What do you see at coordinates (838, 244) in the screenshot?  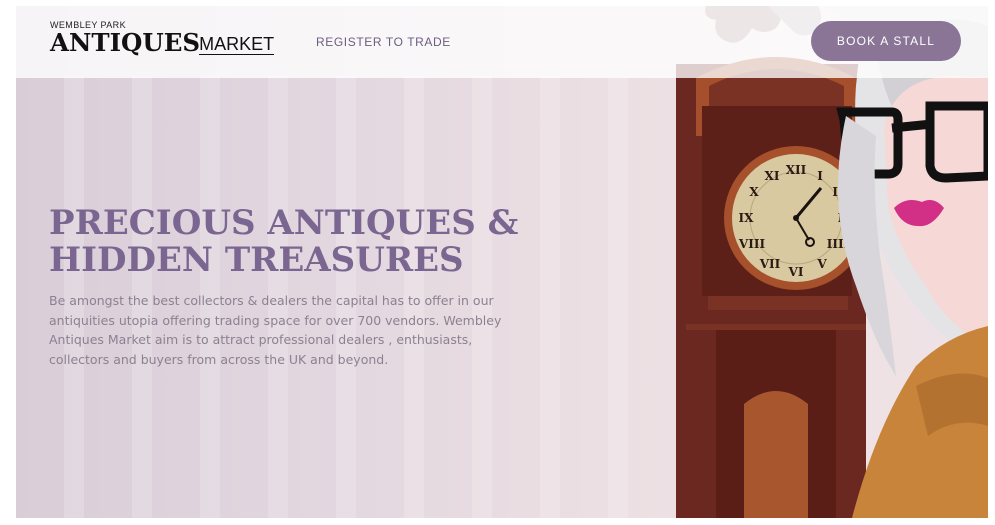 I see `svg-text: IIII` at bounding box center [838, 244].